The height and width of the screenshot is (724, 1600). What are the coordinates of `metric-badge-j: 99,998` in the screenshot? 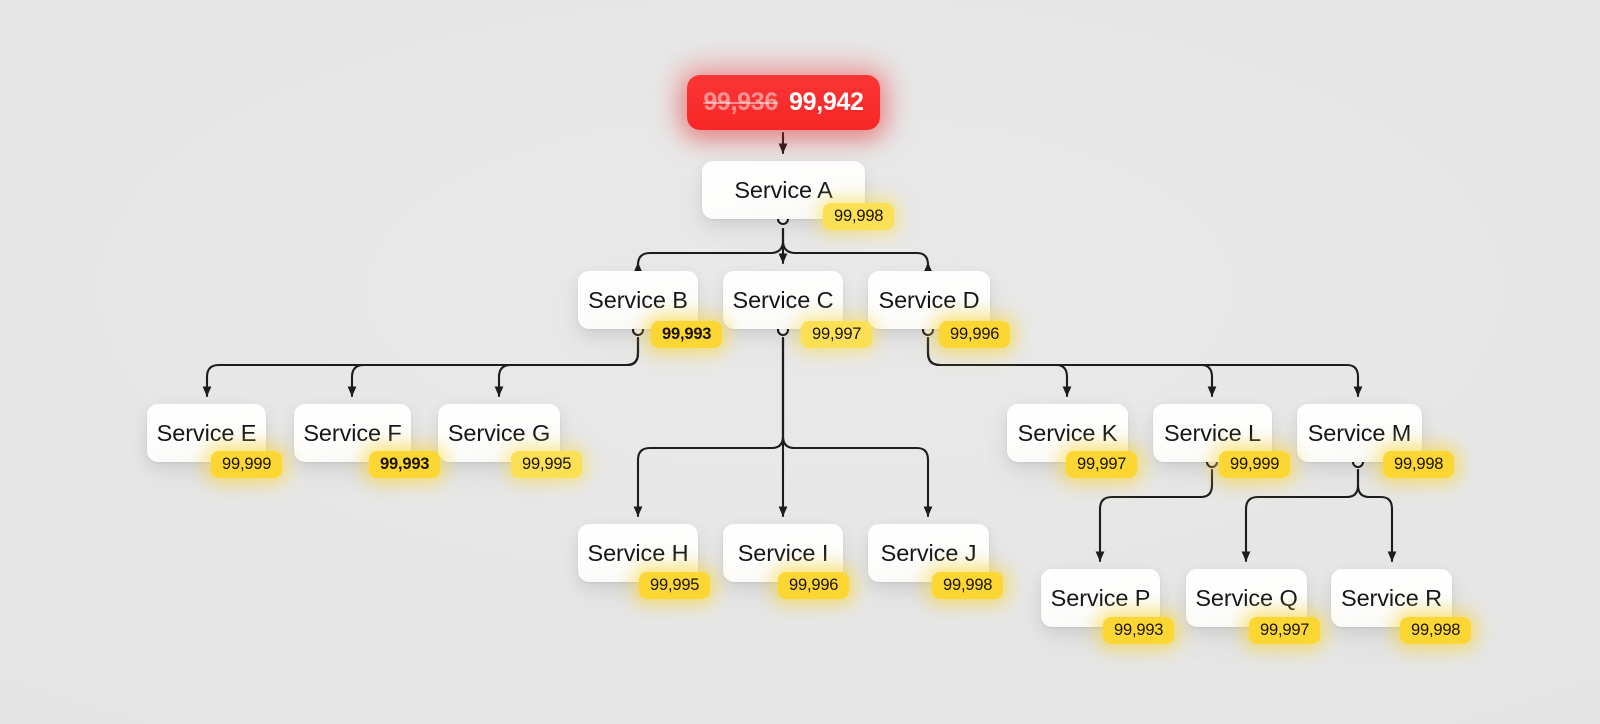 It's located at (968, 585).